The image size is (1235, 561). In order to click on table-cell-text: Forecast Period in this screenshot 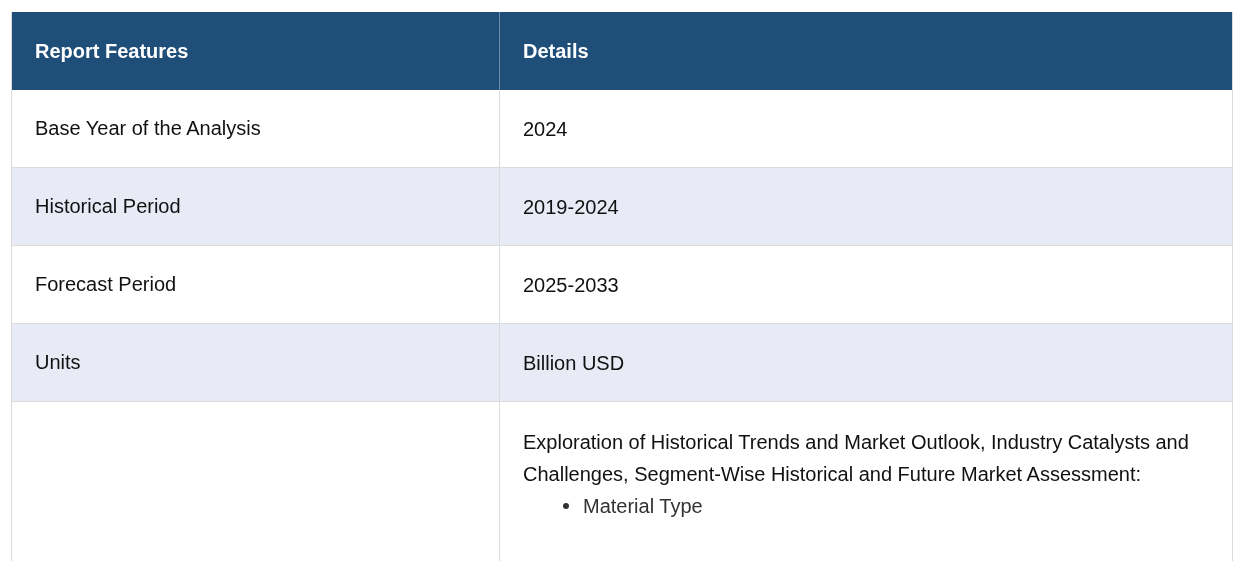, I will do `click(106, 284)`.